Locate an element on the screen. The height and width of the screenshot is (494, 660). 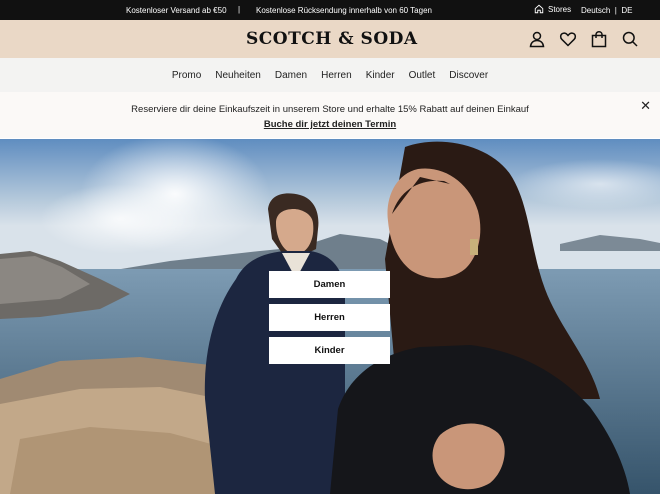
hero-button-herren: Herren is located at coordinates (329, 317).